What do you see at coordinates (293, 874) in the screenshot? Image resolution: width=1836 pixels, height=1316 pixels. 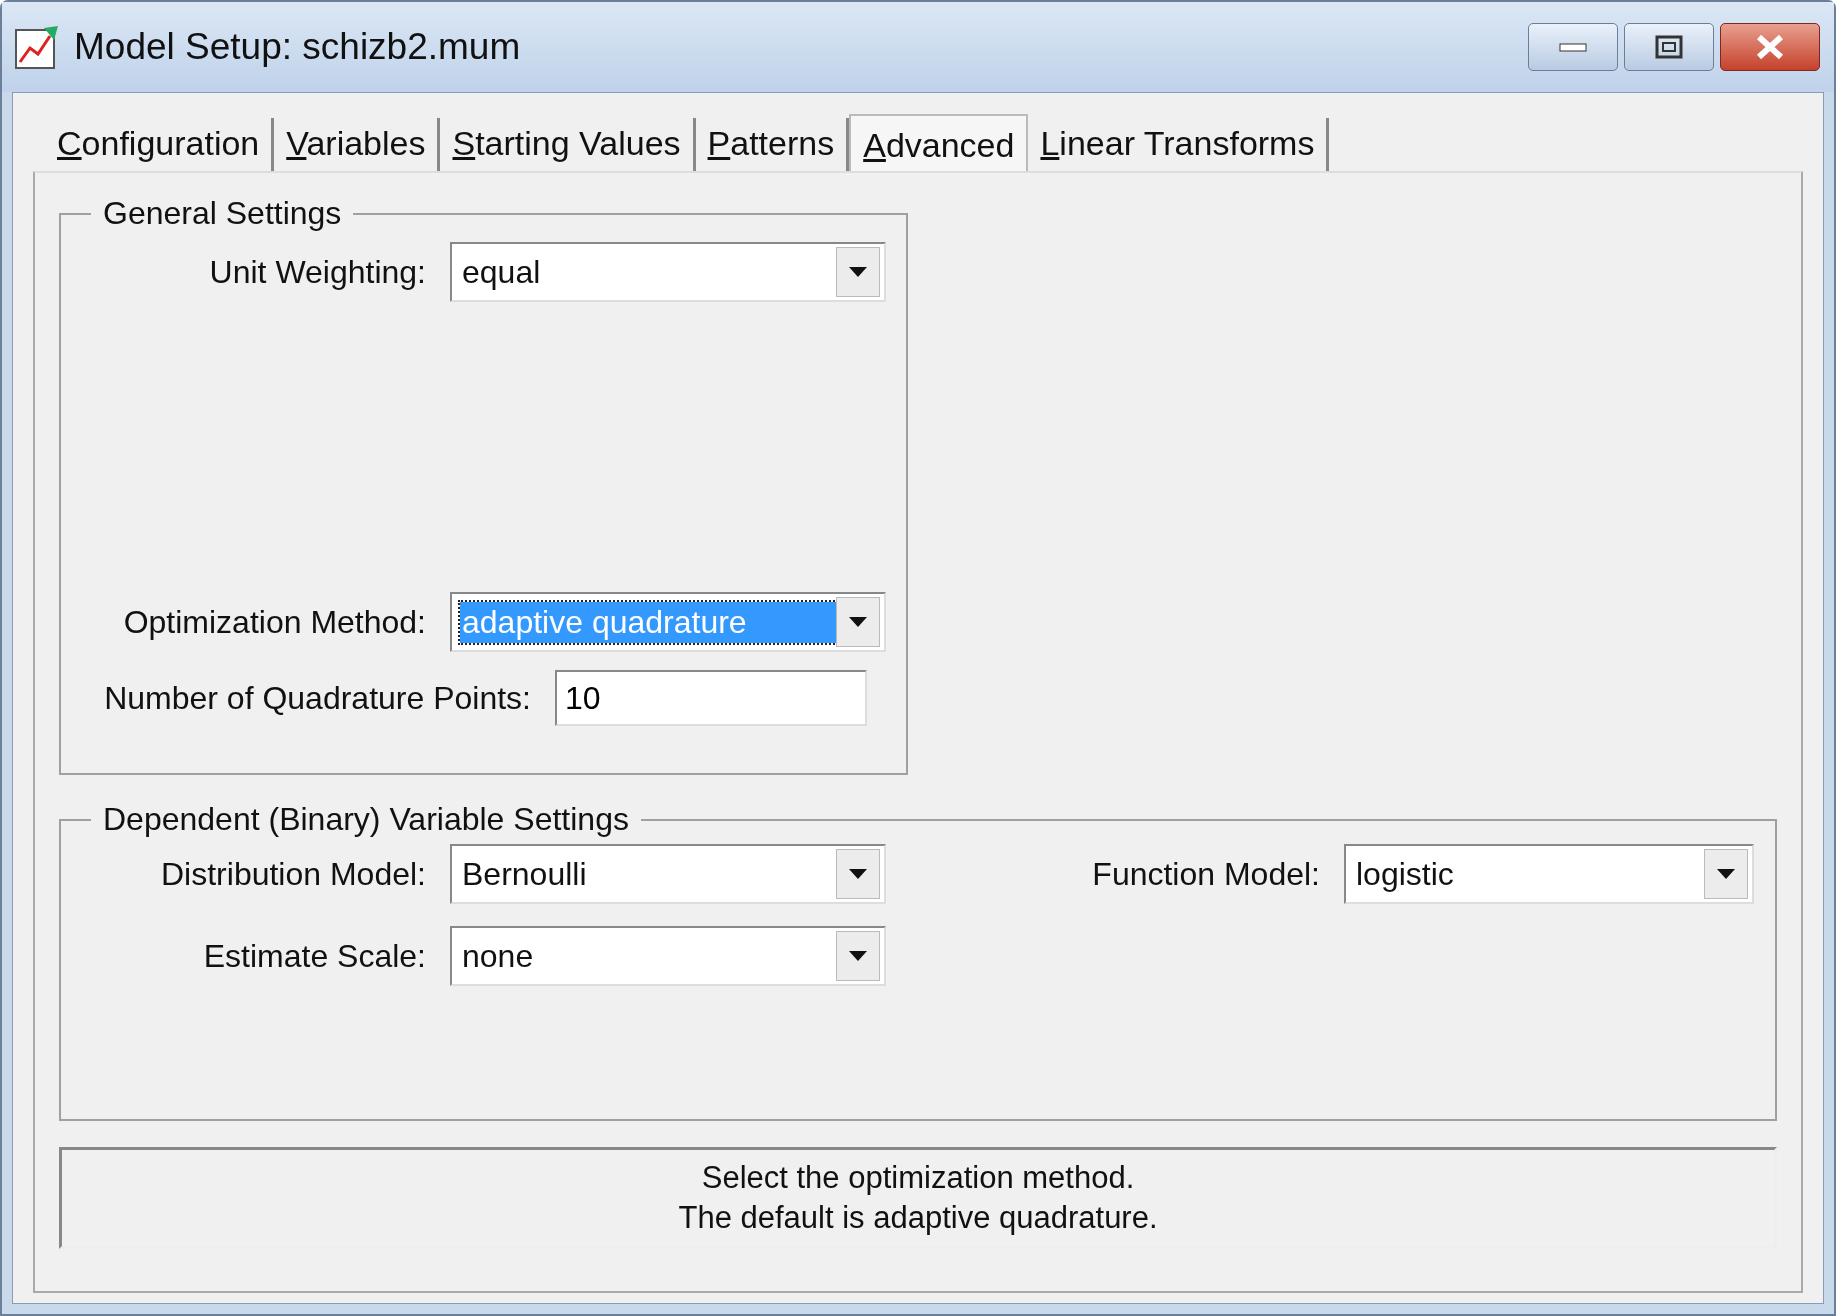 I see `field-label: Distribution Model:` at bounding box center [293, 874].